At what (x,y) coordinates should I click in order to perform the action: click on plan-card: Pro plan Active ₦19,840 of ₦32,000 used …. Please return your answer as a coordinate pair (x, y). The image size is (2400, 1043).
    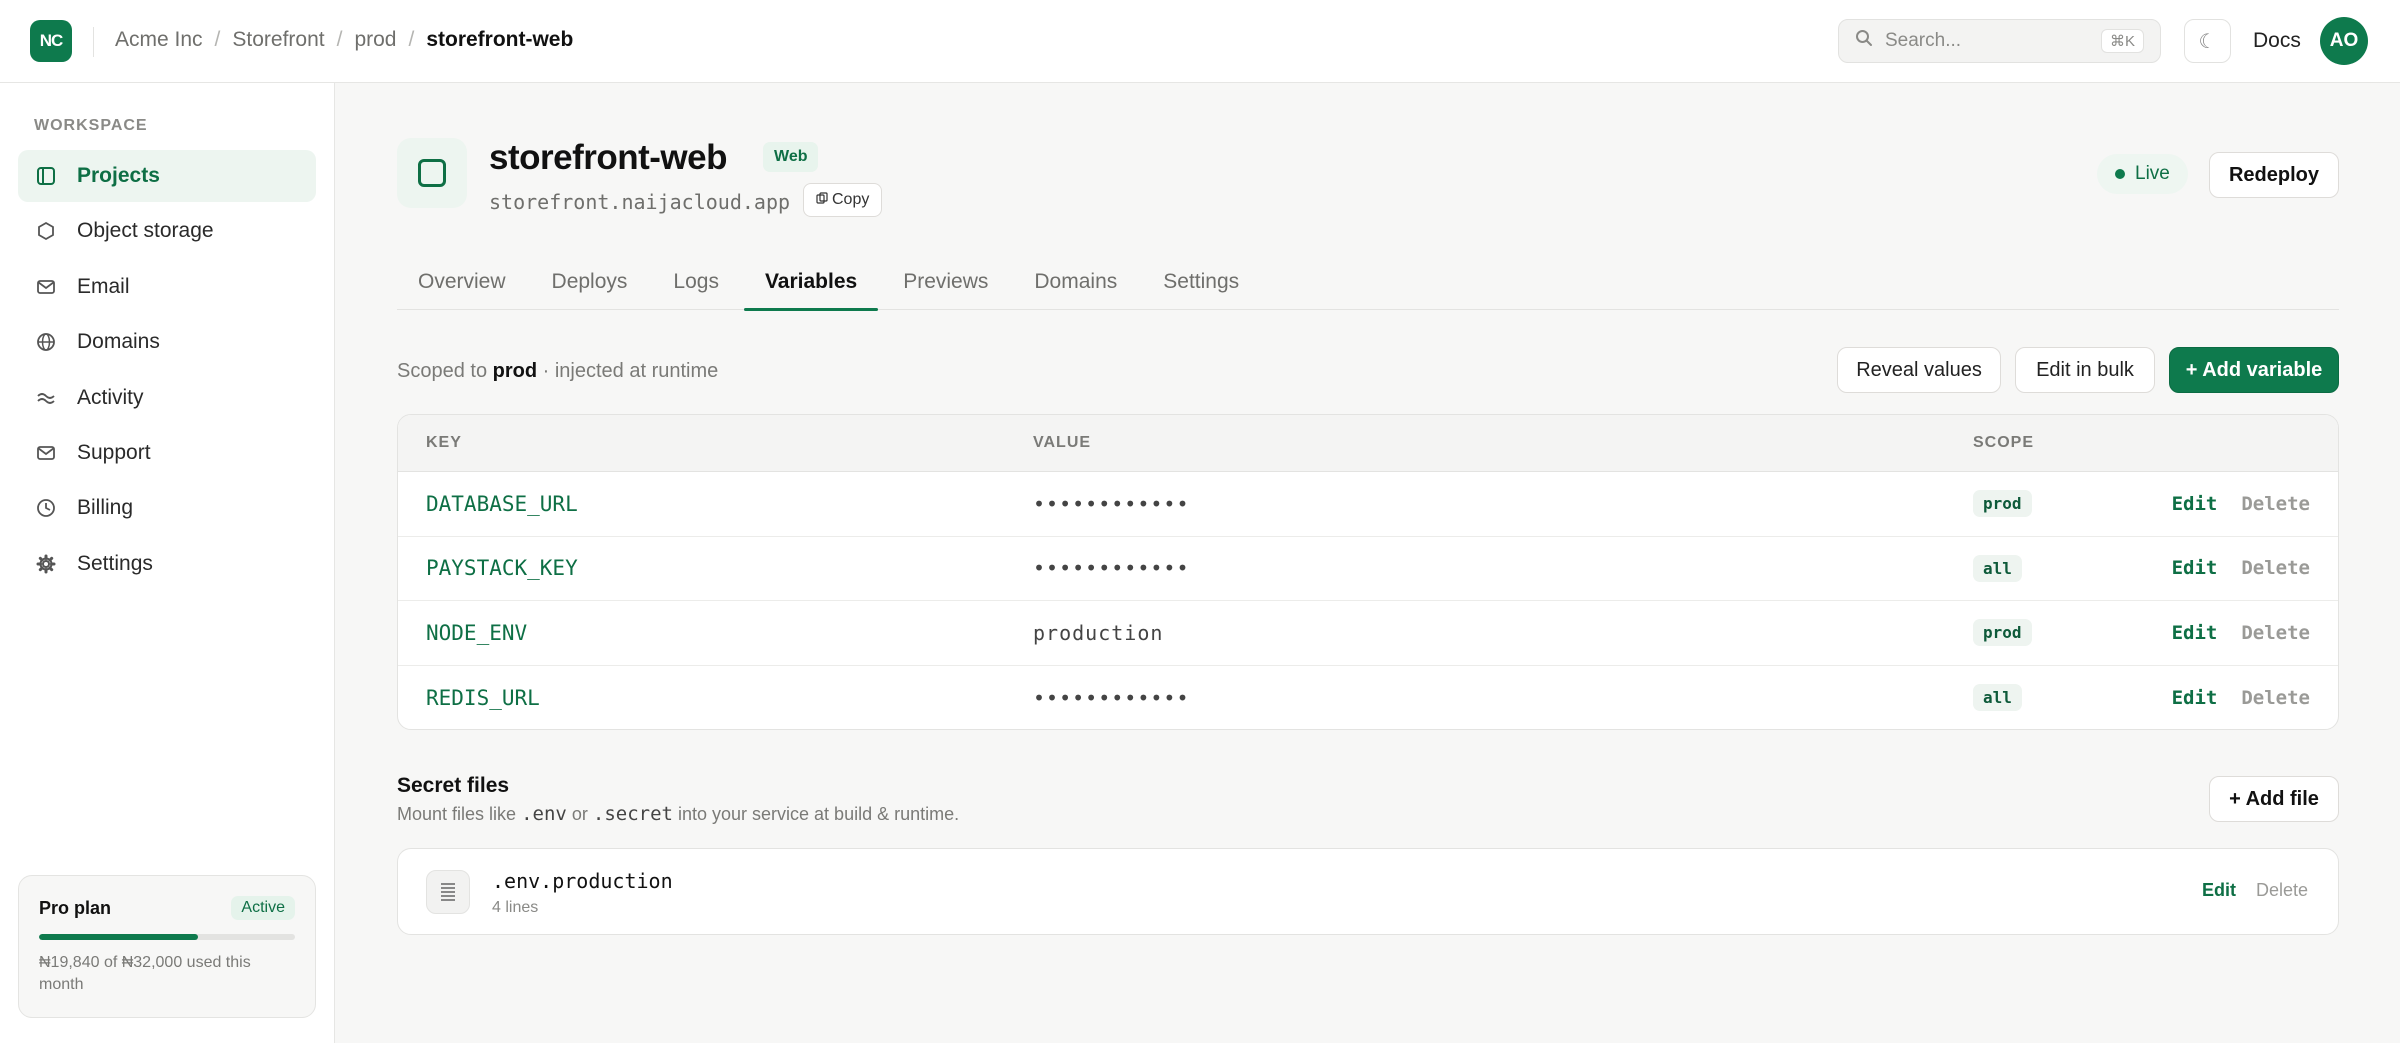
    Looking at the image, I should click on (167, 946).